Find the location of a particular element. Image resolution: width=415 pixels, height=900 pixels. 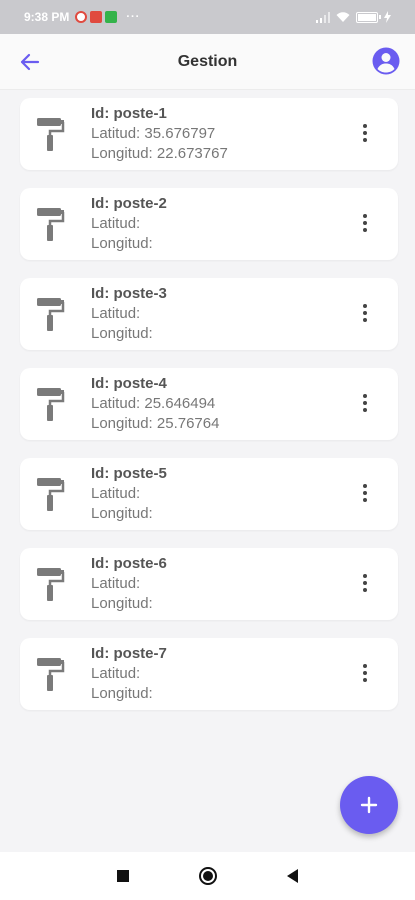

poste-info: Id: poste-7 Latitud: Longitud: is located at coordinates (129, 674).